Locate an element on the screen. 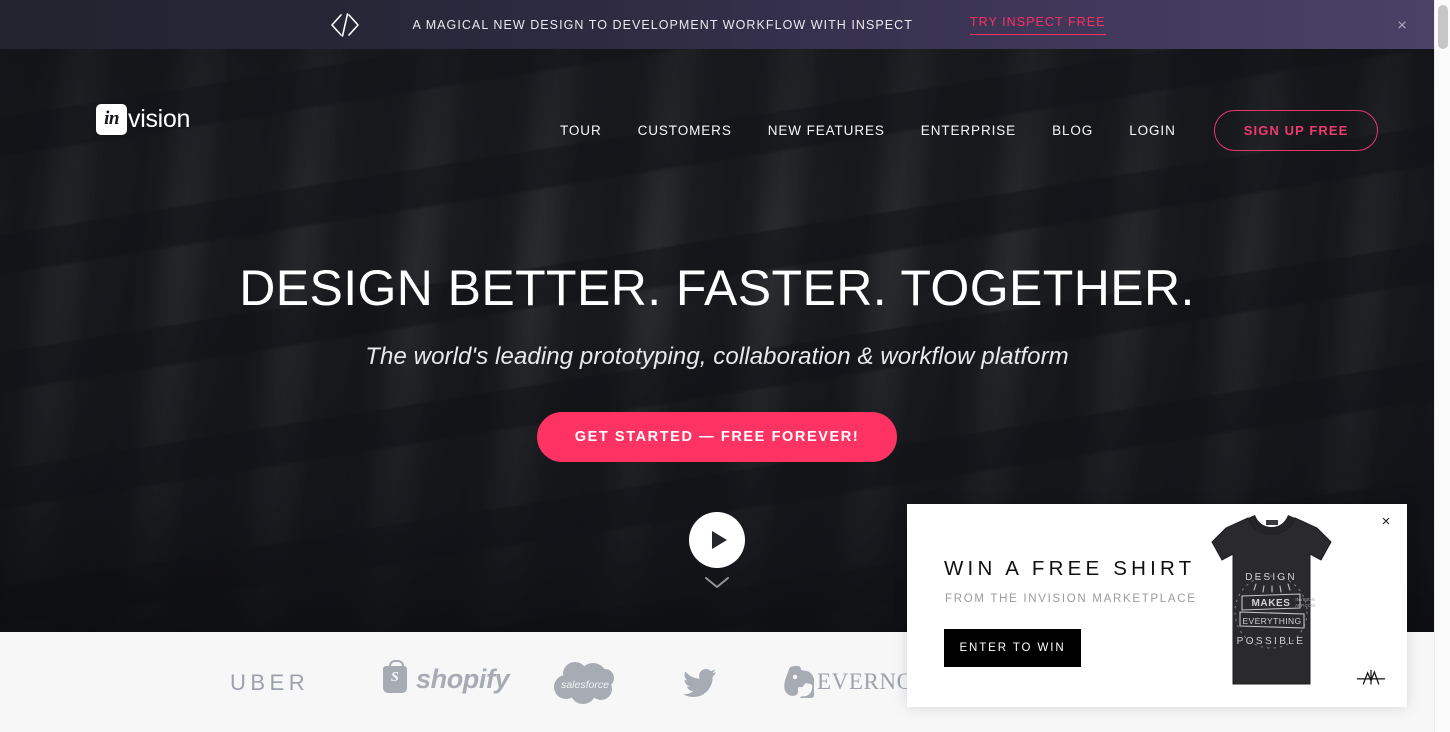  nav-item-enterprise: ENTERPRISE is located at coordinates (968, 130).